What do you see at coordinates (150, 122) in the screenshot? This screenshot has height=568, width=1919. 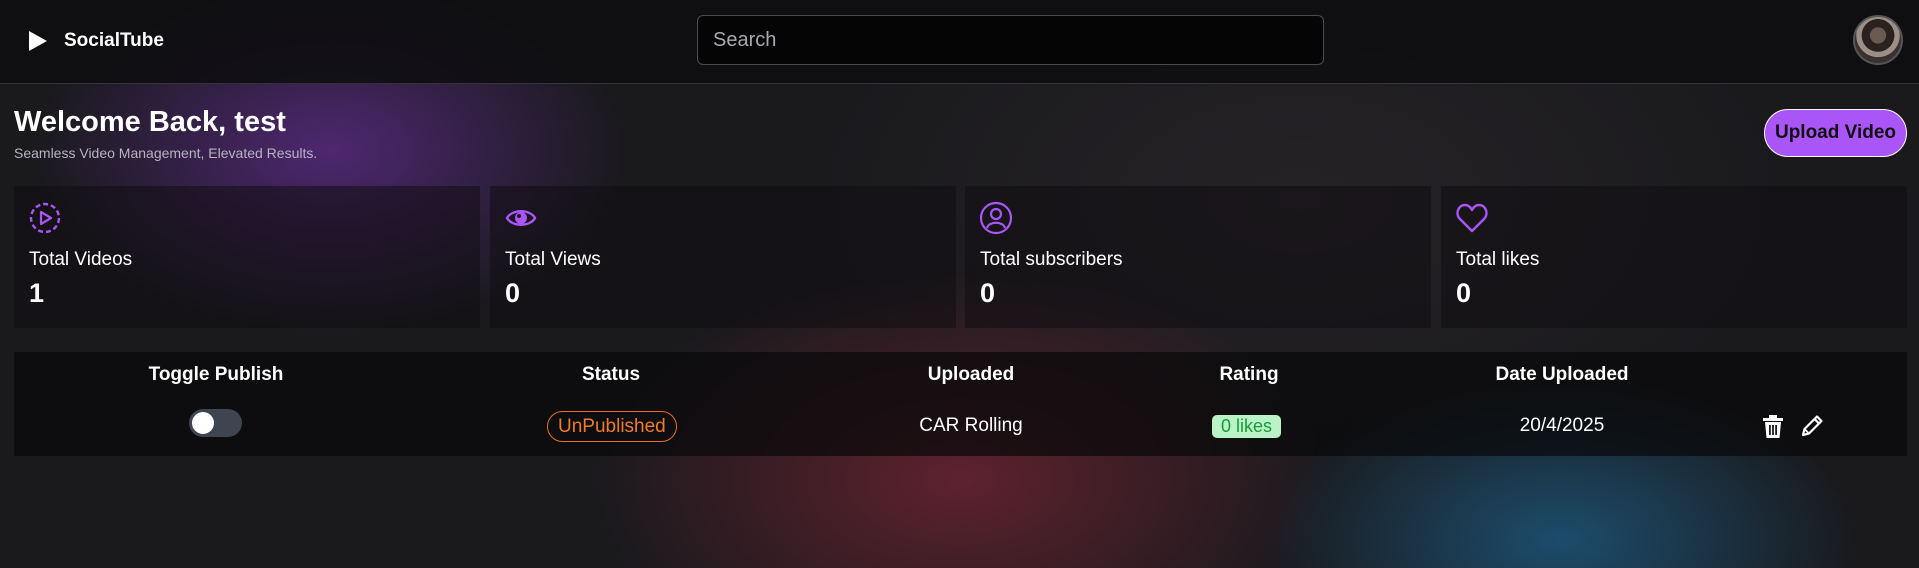 I see `page-title: Welcome Back, test` at bounding box center [150, 122].